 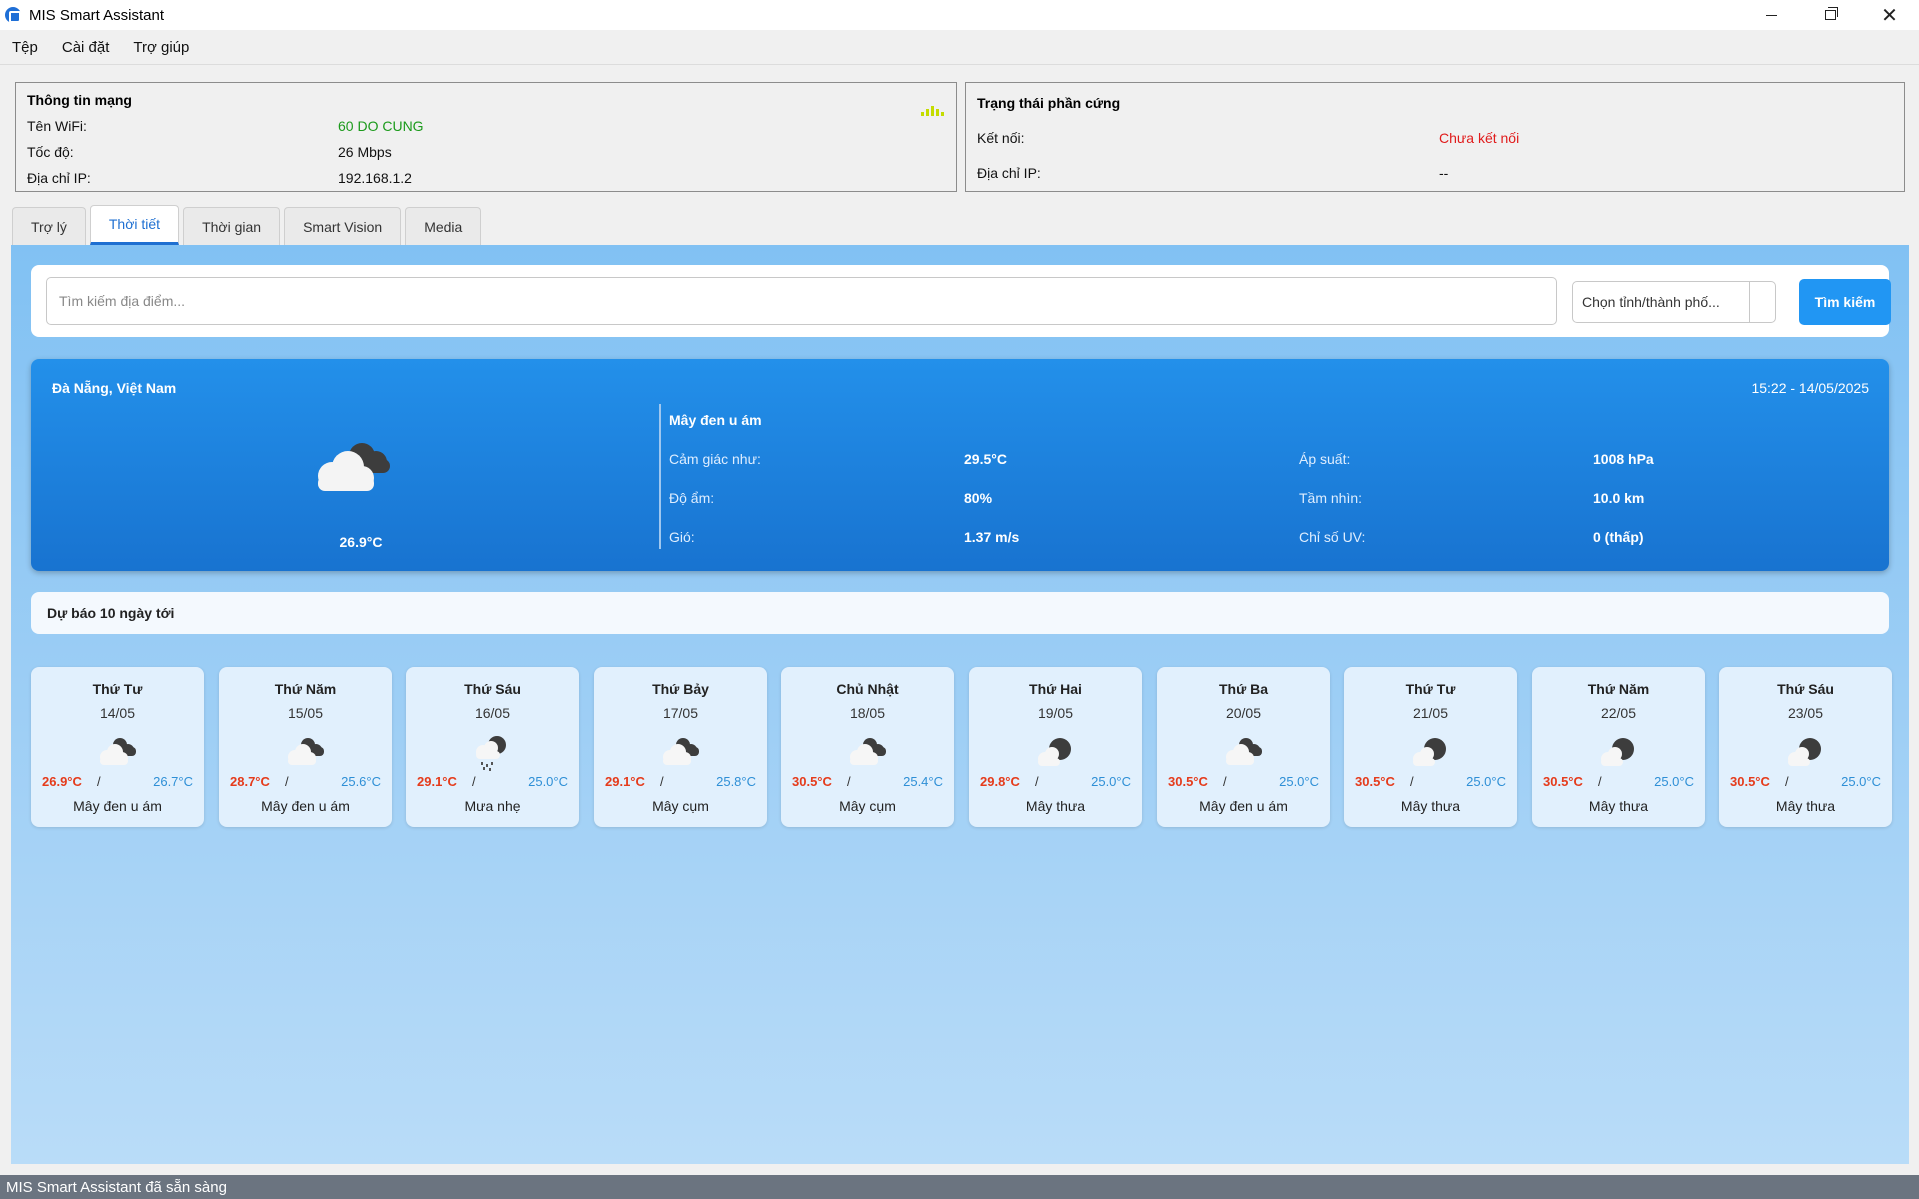 I want to click on connection-label: Kết nối:, so click(x=1001, y=138).